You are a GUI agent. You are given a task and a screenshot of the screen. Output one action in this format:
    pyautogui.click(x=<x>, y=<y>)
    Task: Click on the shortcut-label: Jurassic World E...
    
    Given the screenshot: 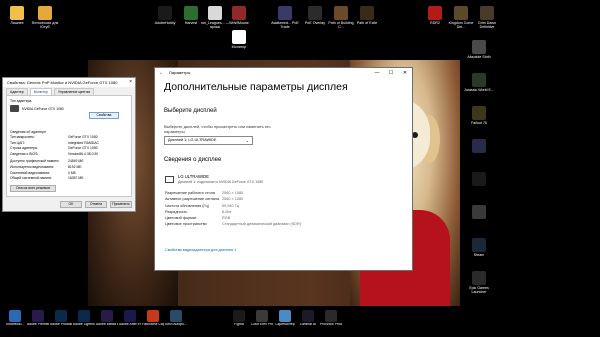 What is the action you would take?
    pyautogui.click(x=479, y=90)
    